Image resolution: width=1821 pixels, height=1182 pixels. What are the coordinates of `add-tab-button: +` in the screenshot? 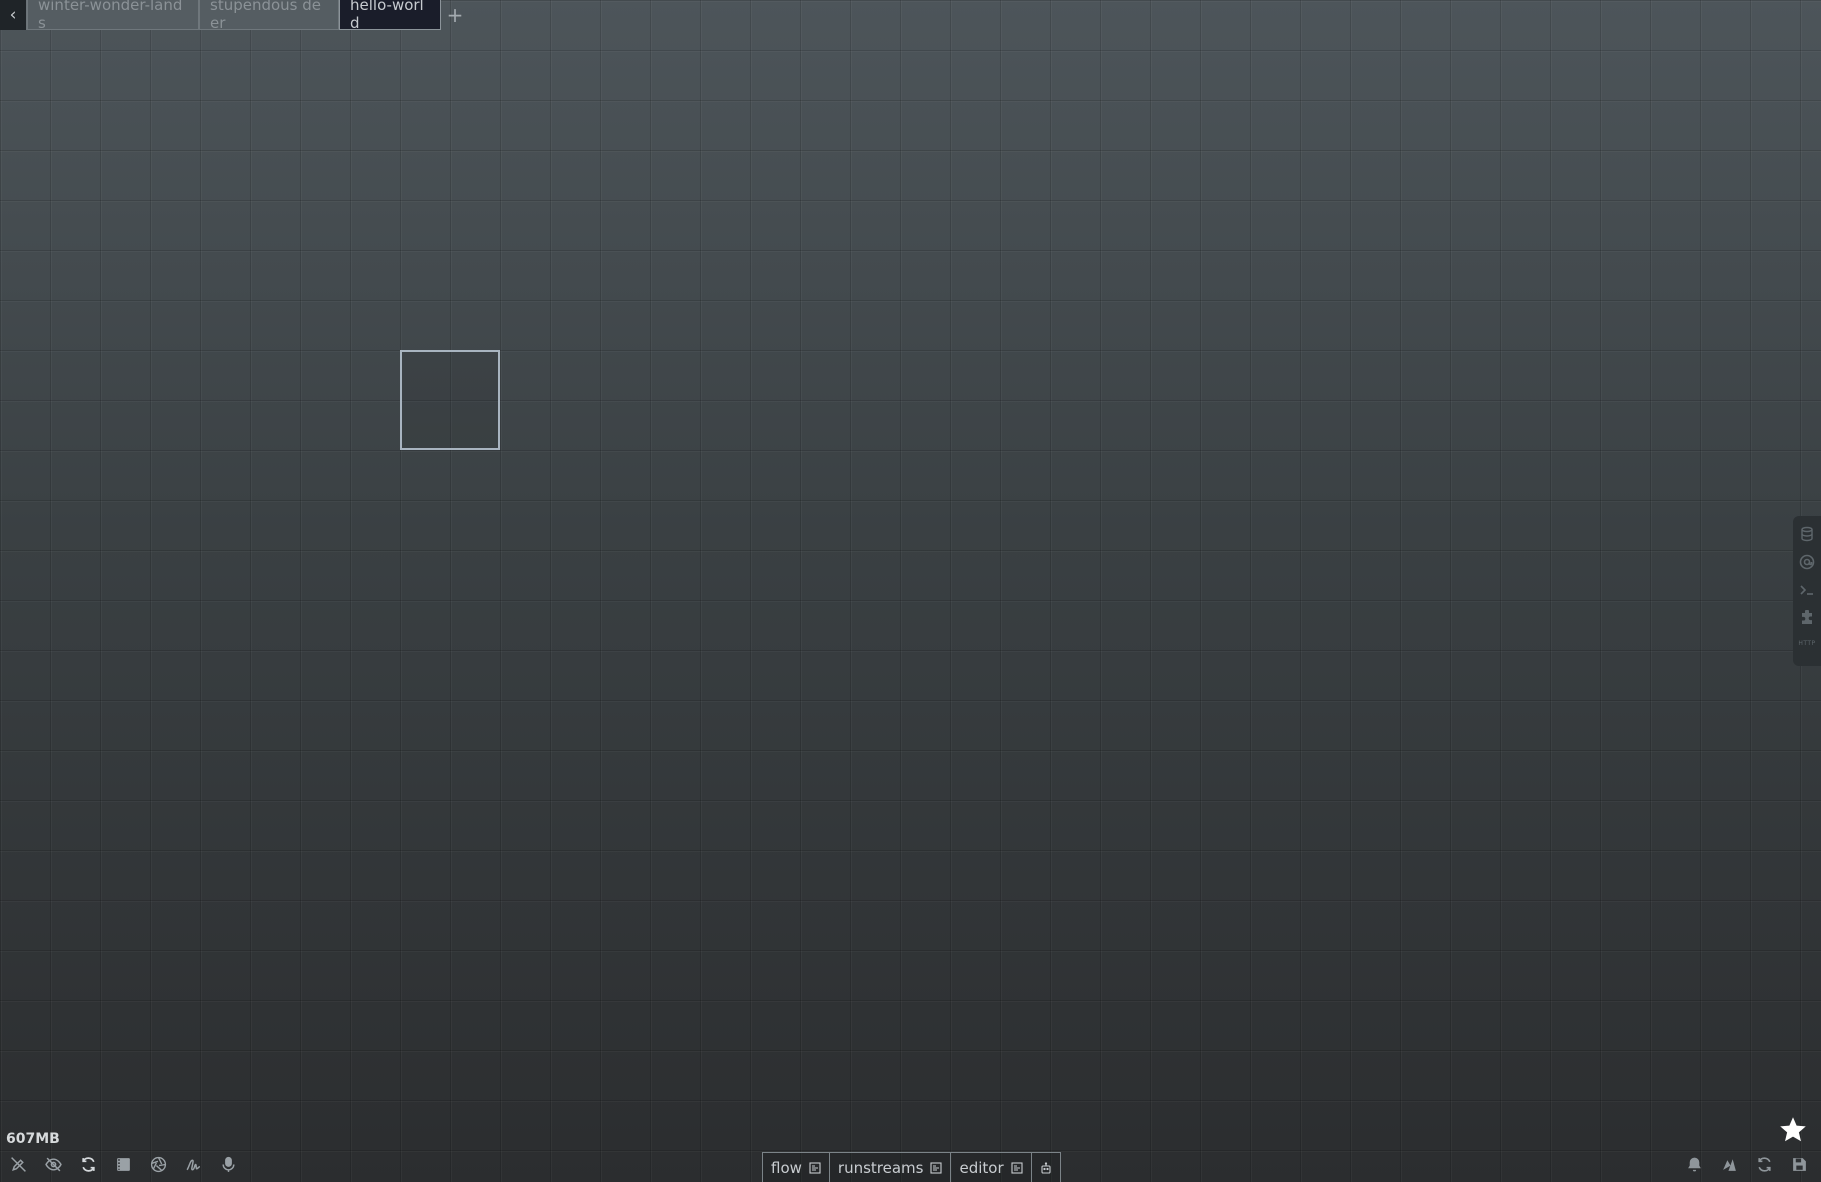 It's located at (455, 15).